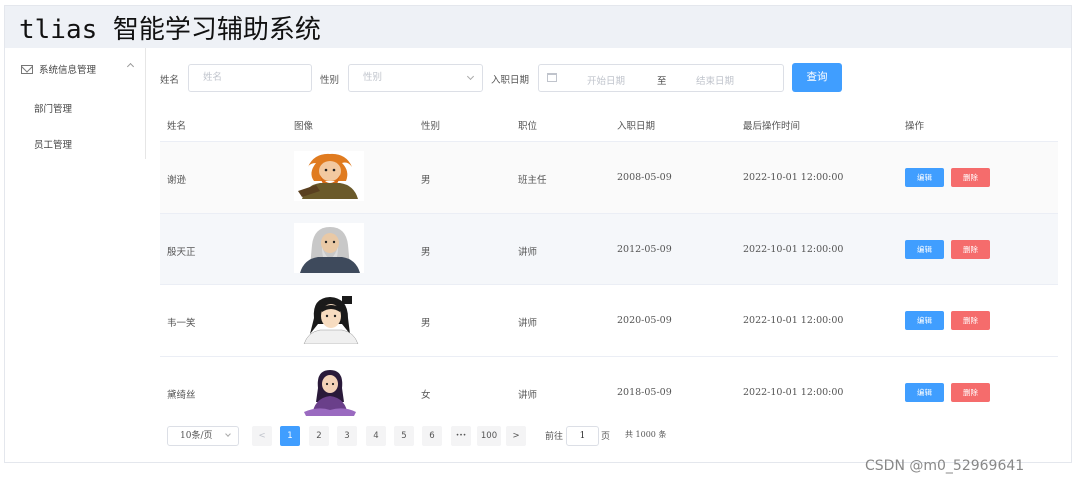 The height and width of the screenshot is (485, 1074). I want to click on col-name: 姓名, so click(177, 126).